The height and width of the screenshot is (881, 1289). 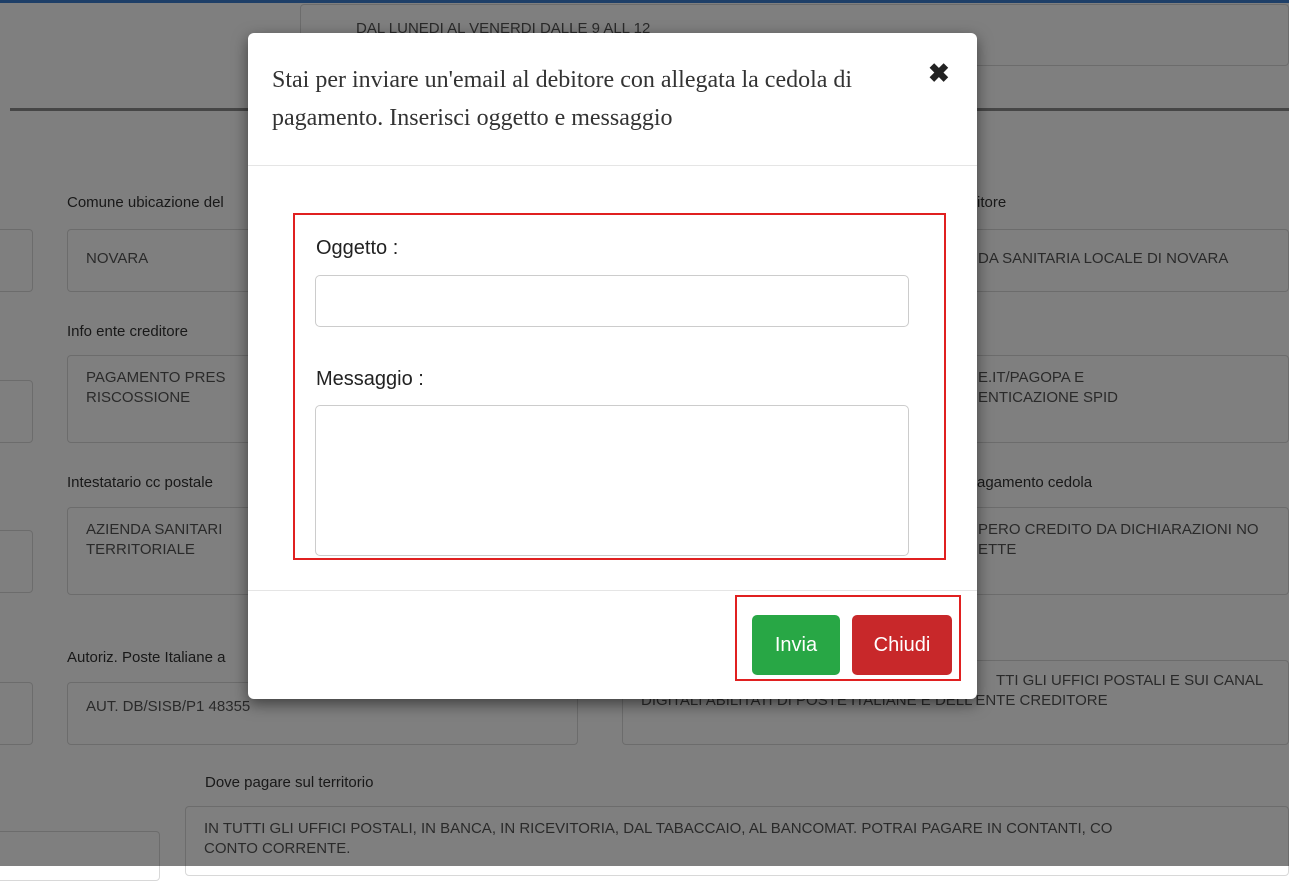 What do you see at coordinates (796, 645) in the screenshot?
I see `invia-button: Invia` at bounding box center [796, 645].